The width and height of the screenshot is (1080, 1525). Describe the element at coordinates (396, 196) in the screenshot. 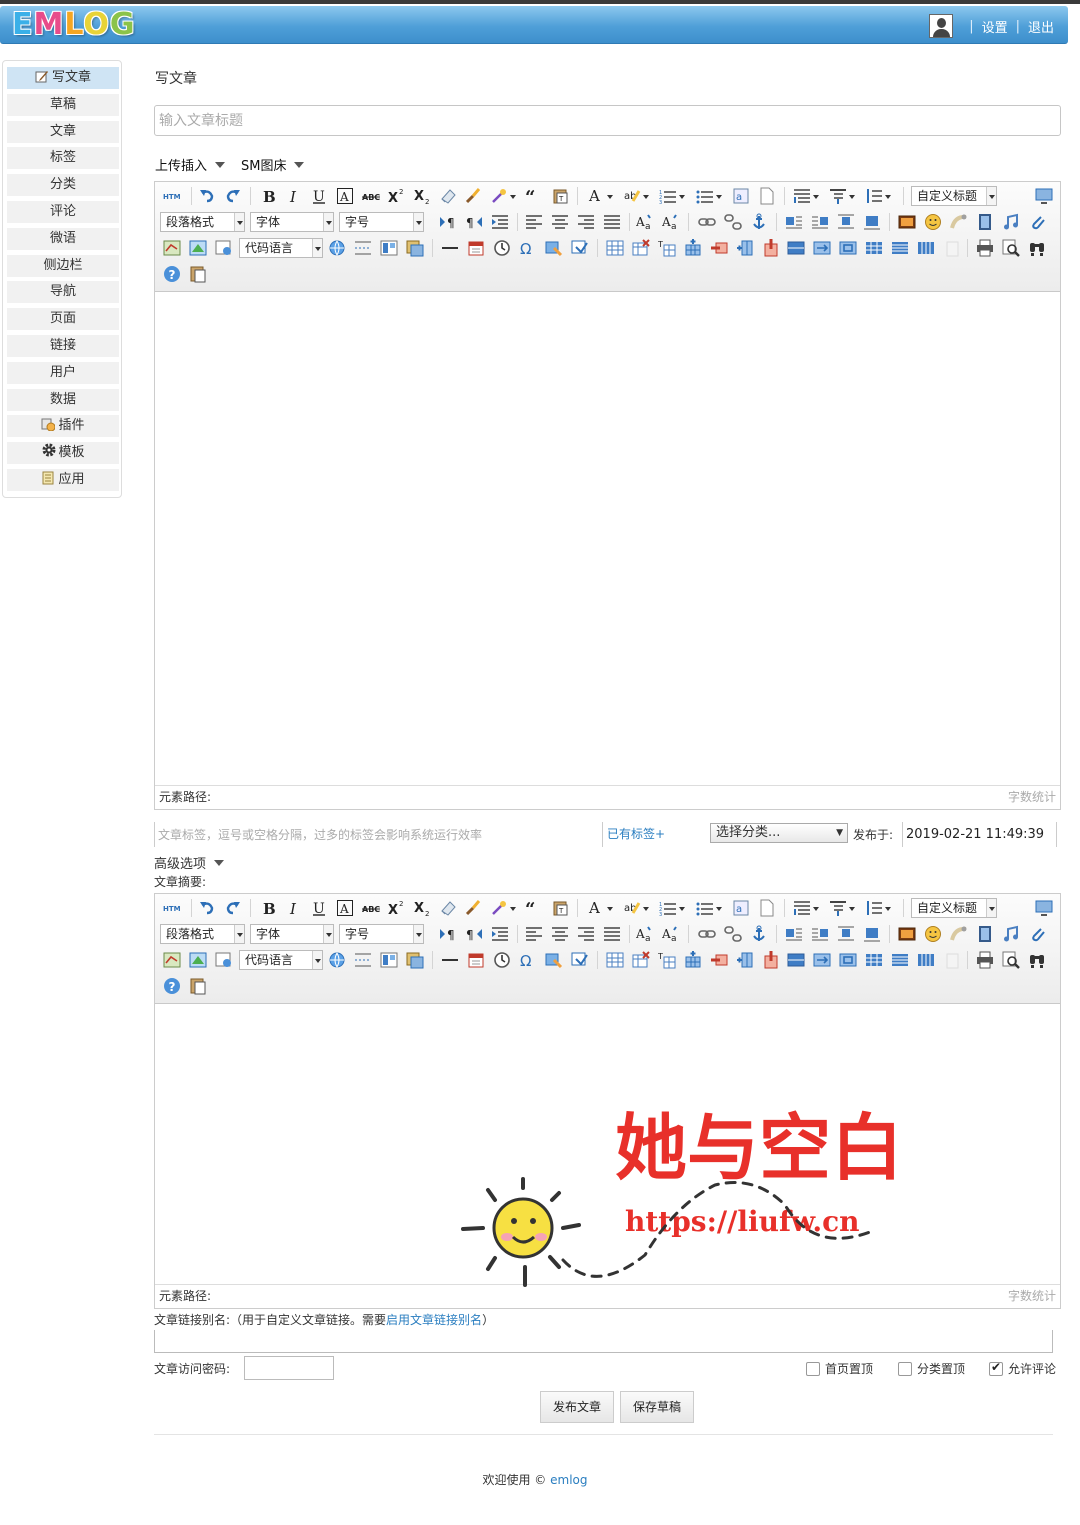

I see `superscript-icon: X2` at that location.